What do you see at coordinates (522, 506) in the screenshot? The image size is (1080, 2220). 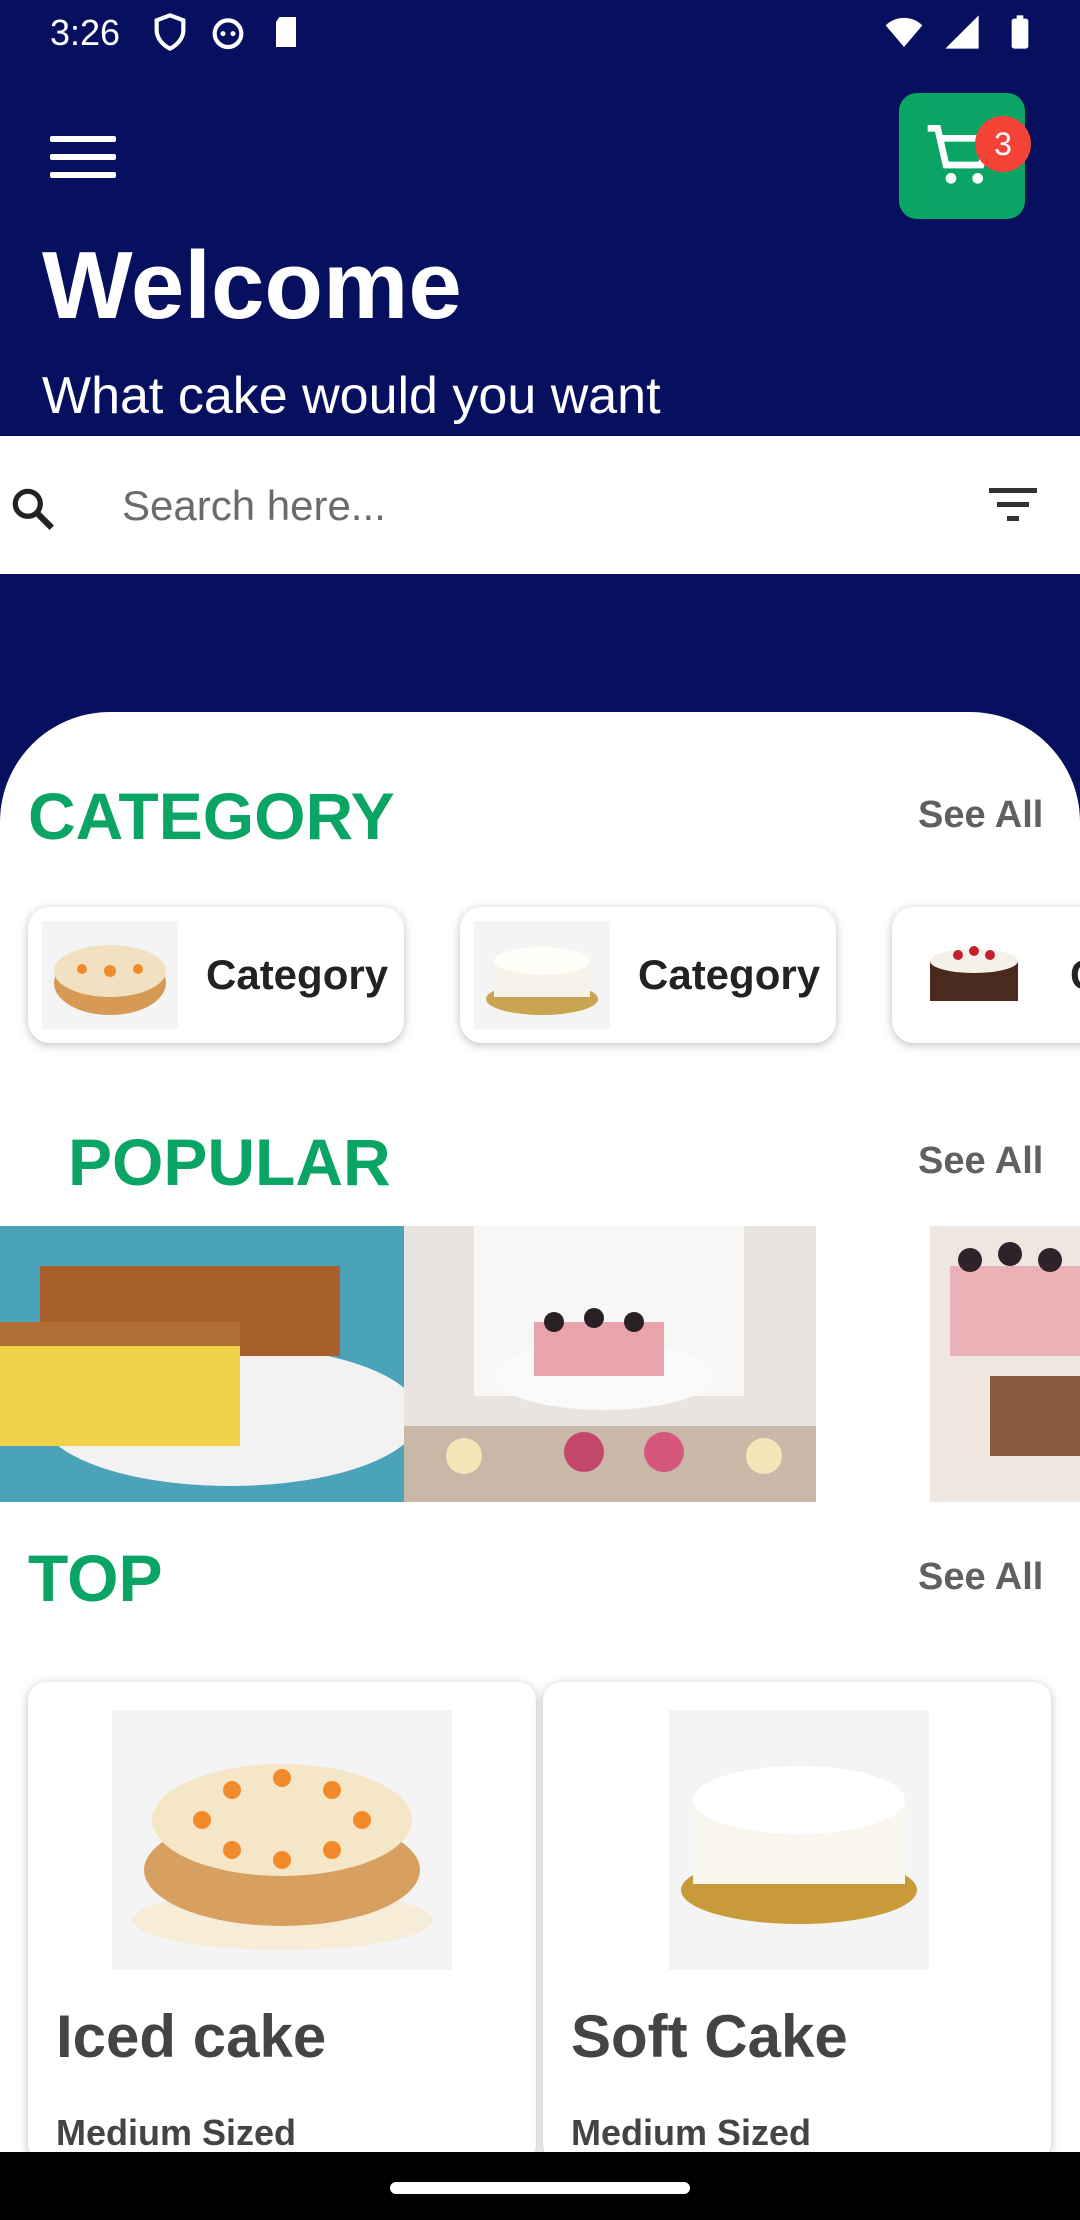 I see `search-input` at bounding box center [522, 506].